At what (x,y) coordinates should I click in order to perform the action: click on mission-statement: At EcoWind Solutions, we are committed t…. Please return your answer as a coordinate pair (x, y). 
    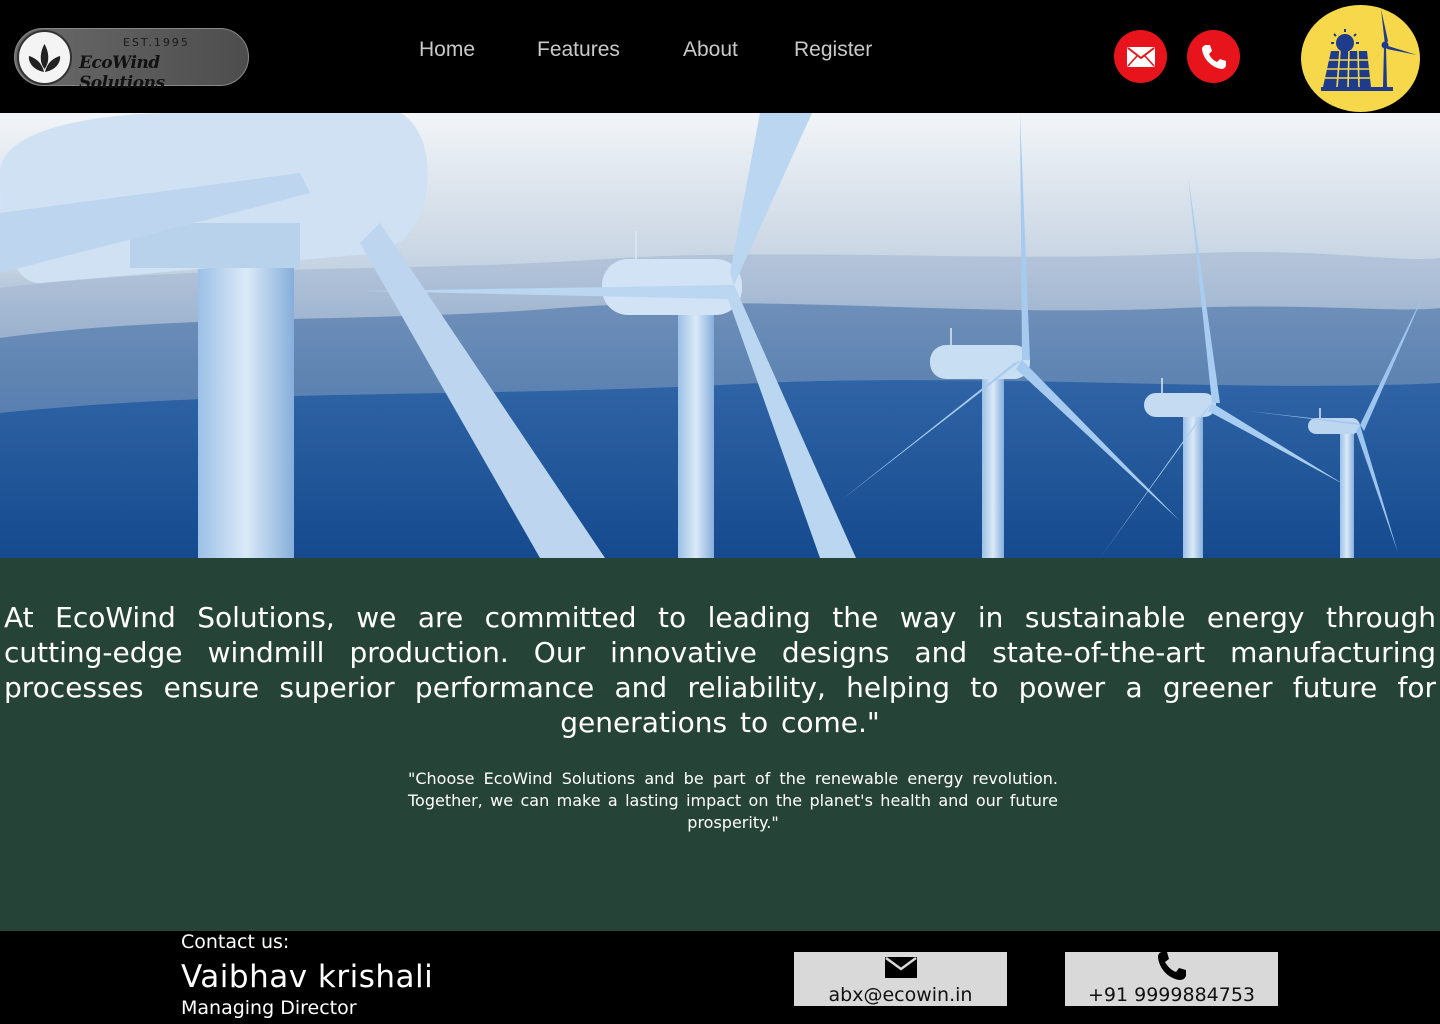
    Looking at the image, I should click on (720, 670).